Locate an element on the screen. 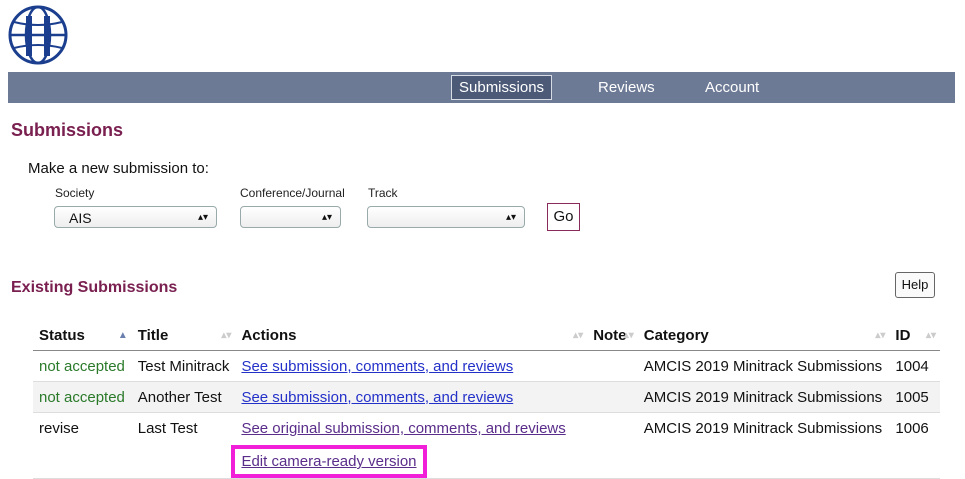  col-status: Status ▲ is located at coordinates (82, 335).